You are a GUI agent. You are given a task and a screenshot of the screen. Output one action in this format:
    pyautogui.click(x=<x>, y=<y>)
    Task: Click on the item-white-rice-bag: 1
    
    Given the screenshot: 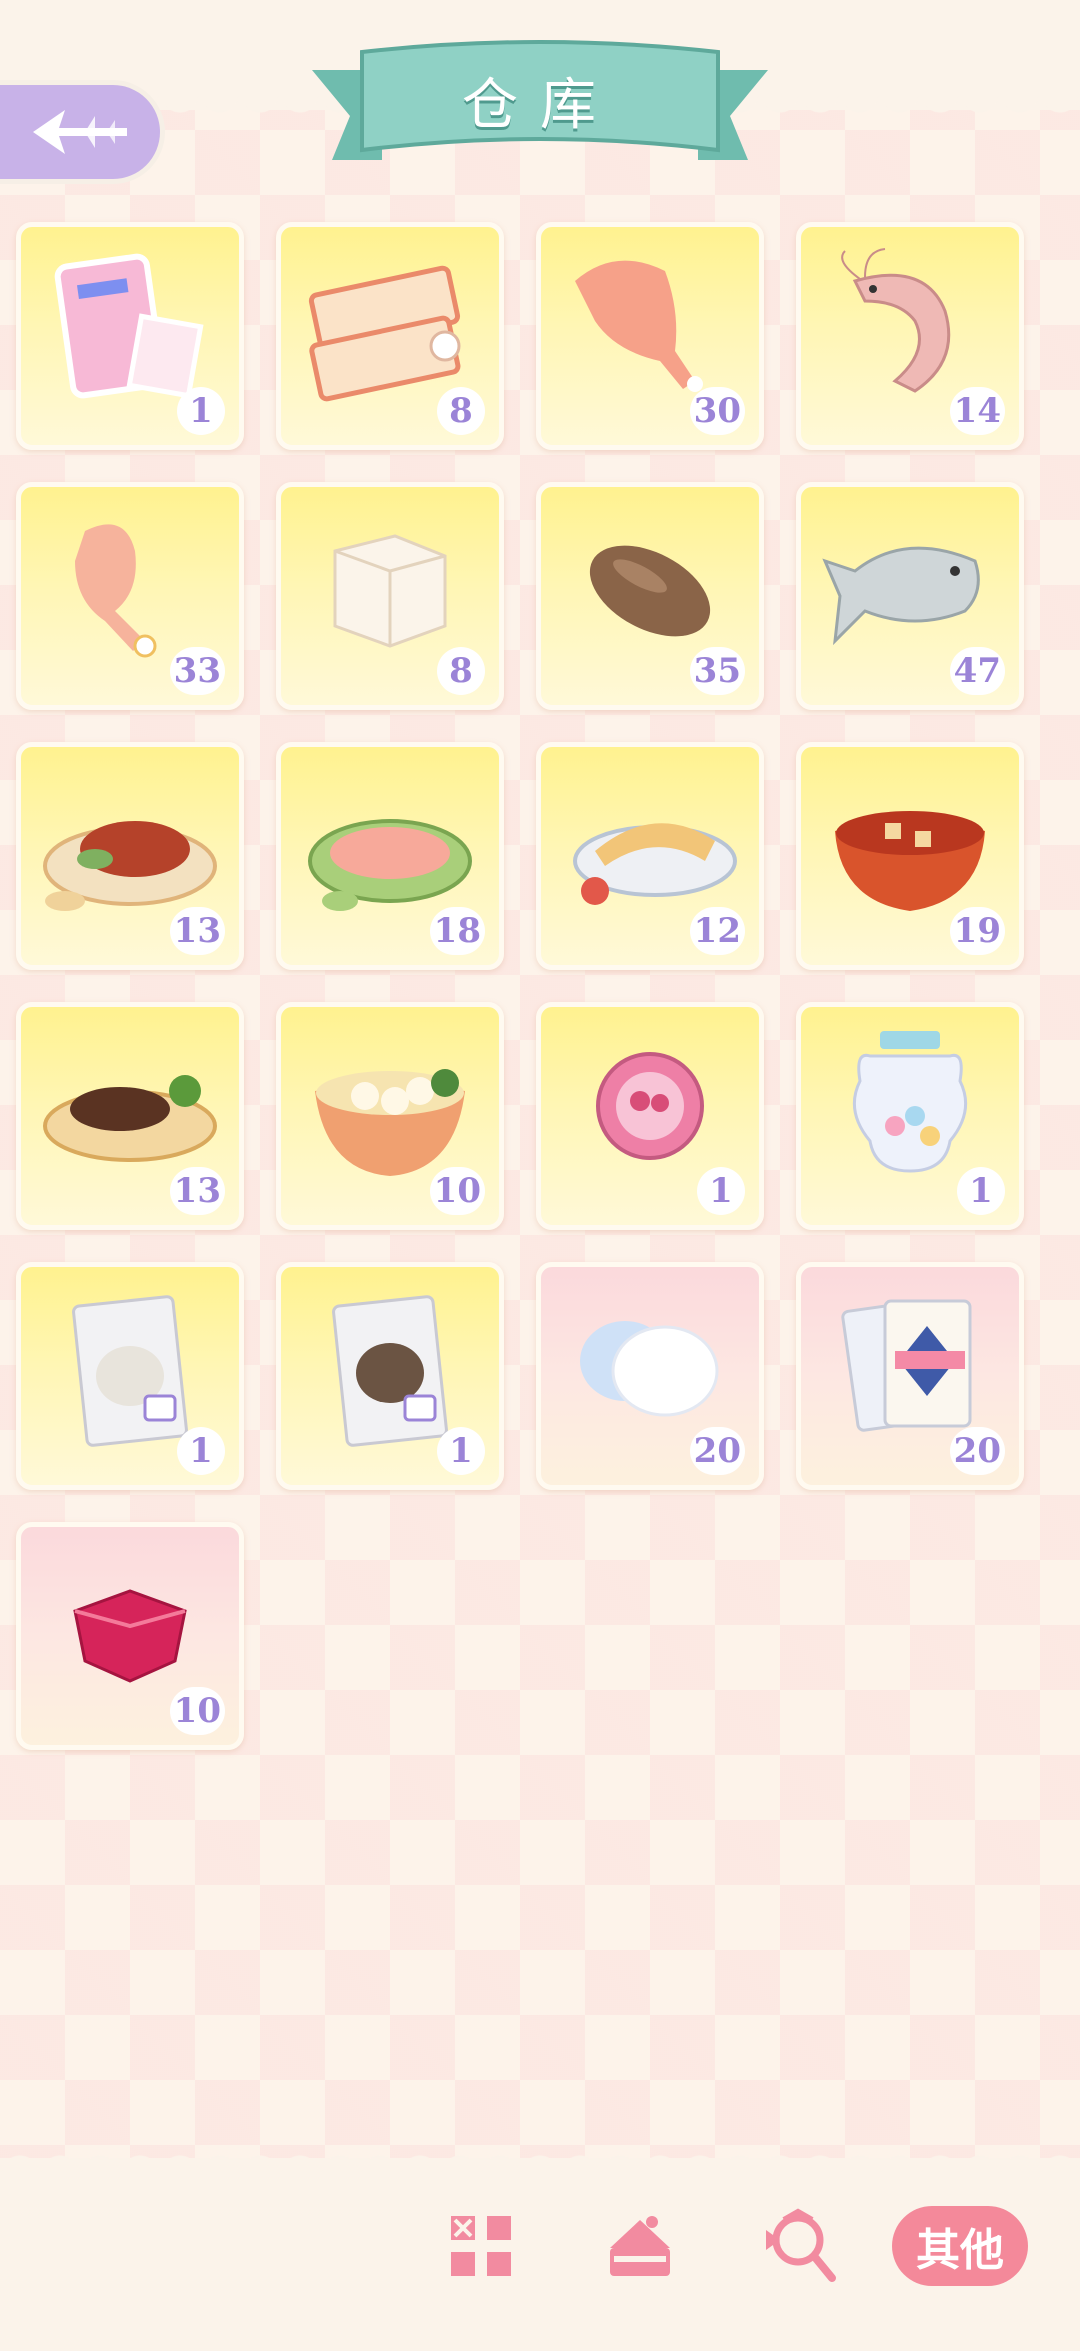 What is the action you would take?
    pyautogui.click(x=130, y=1376)
    